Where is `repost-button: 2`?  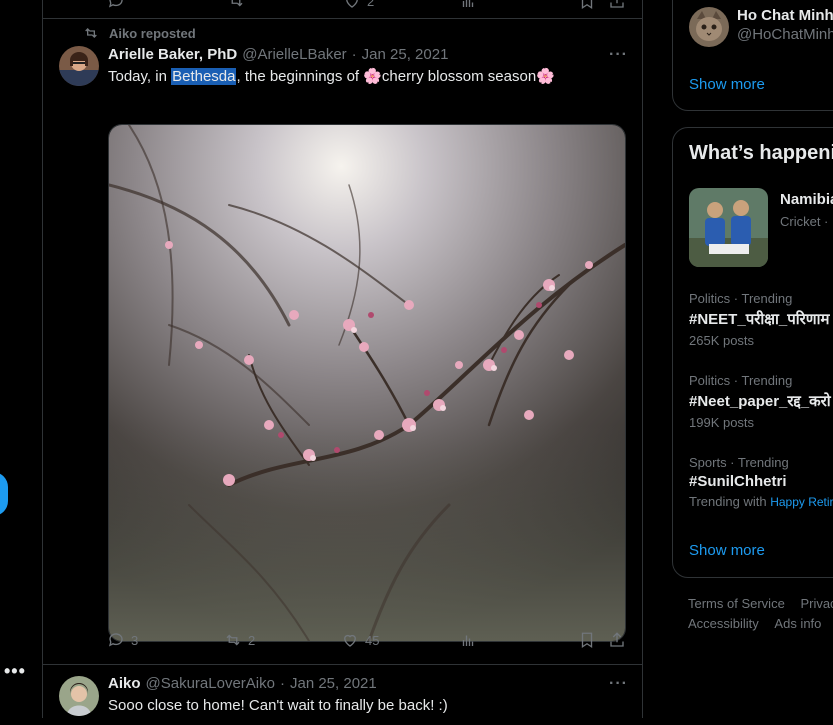 repost-button: 2 is located at coordinates (239, 640).